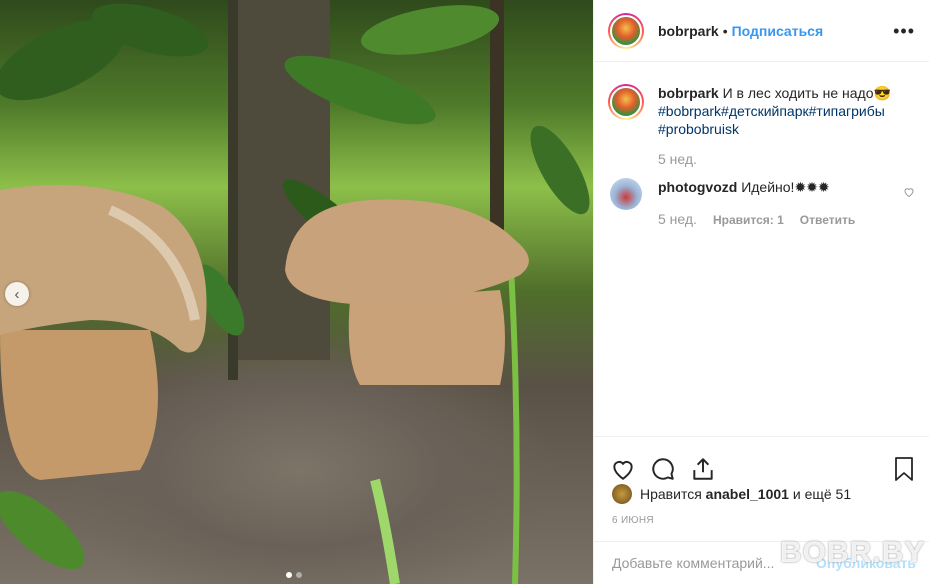  Describe the element at coordinates (822, 494) in the screenshot. I see `likes-more: и ещё 51` at that location.